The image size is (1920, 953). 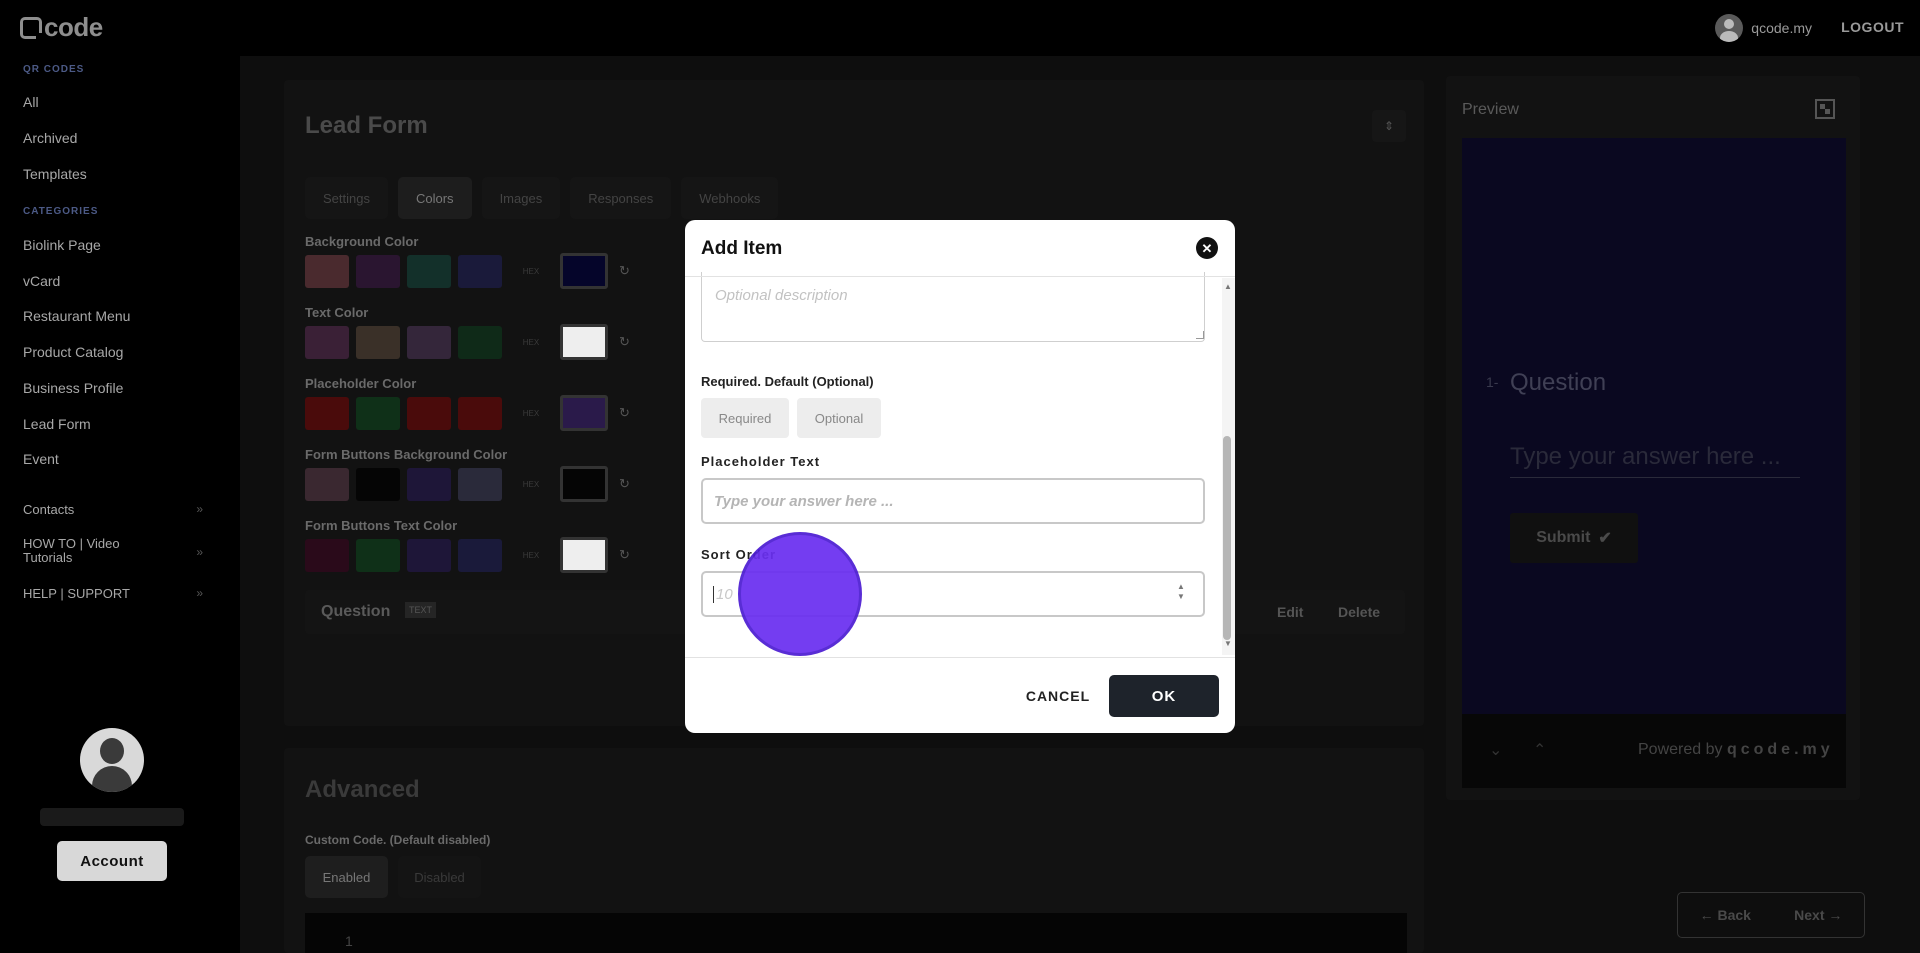 What do you see at coordinates (1825, 109) in the screenshot?
I see `qr-code-icon` at bounding box center [1825, 109].